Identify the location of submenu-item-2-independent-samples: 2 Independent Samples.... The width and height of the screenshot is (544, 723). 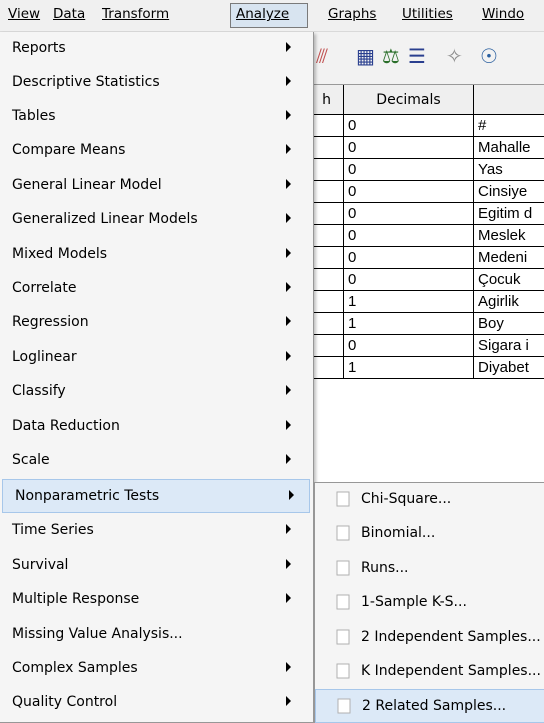
(429, 638).